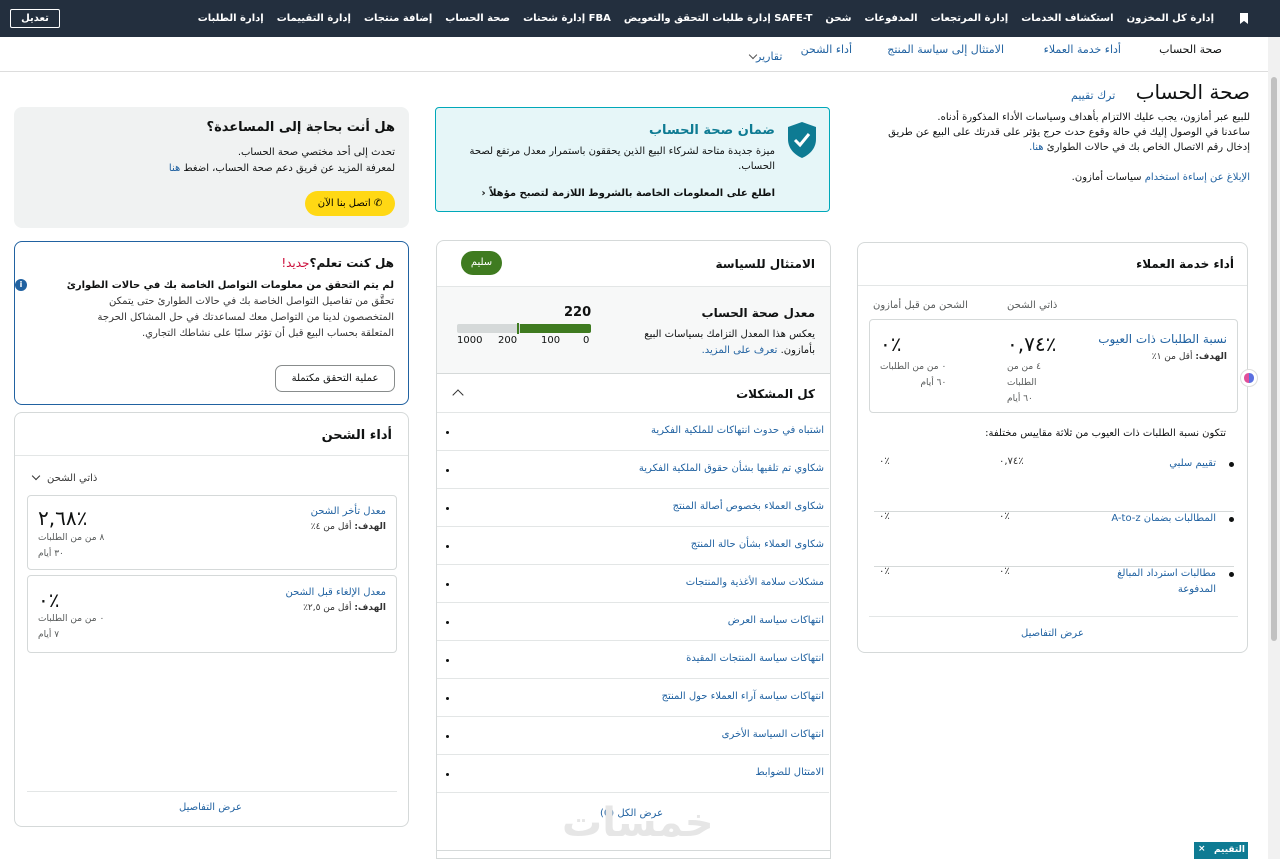 The height and width of the screenshot is (859, 1280). What do you see at coordinates (567, 18) in the screenshot?
I see `nav-item-fba-shipments: إدارة شحنات FBA` at bounding box center [567, 18].